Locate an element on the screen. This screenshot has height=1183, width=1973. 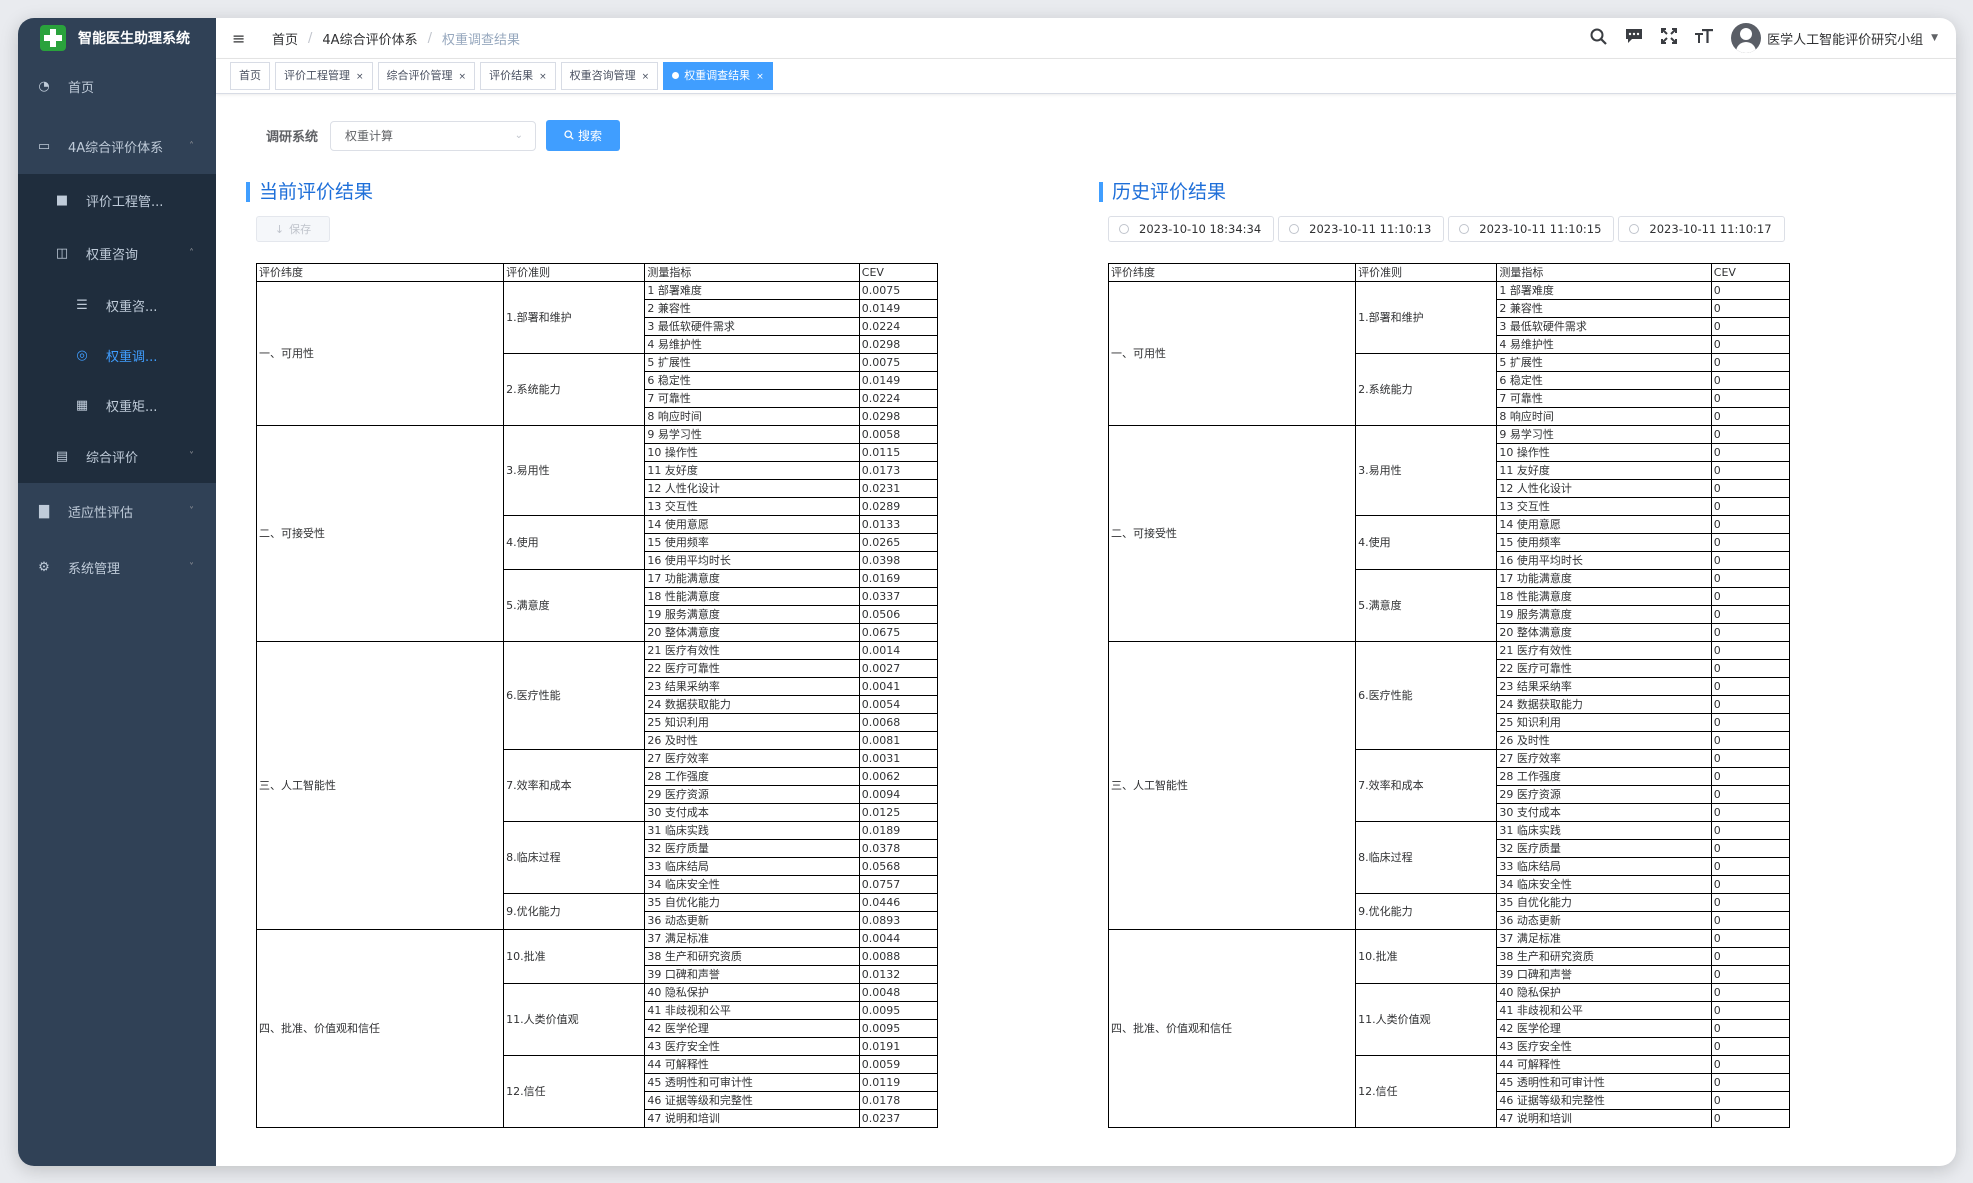
save-button: ↓ 保存 is located at coordinates (293, 229).